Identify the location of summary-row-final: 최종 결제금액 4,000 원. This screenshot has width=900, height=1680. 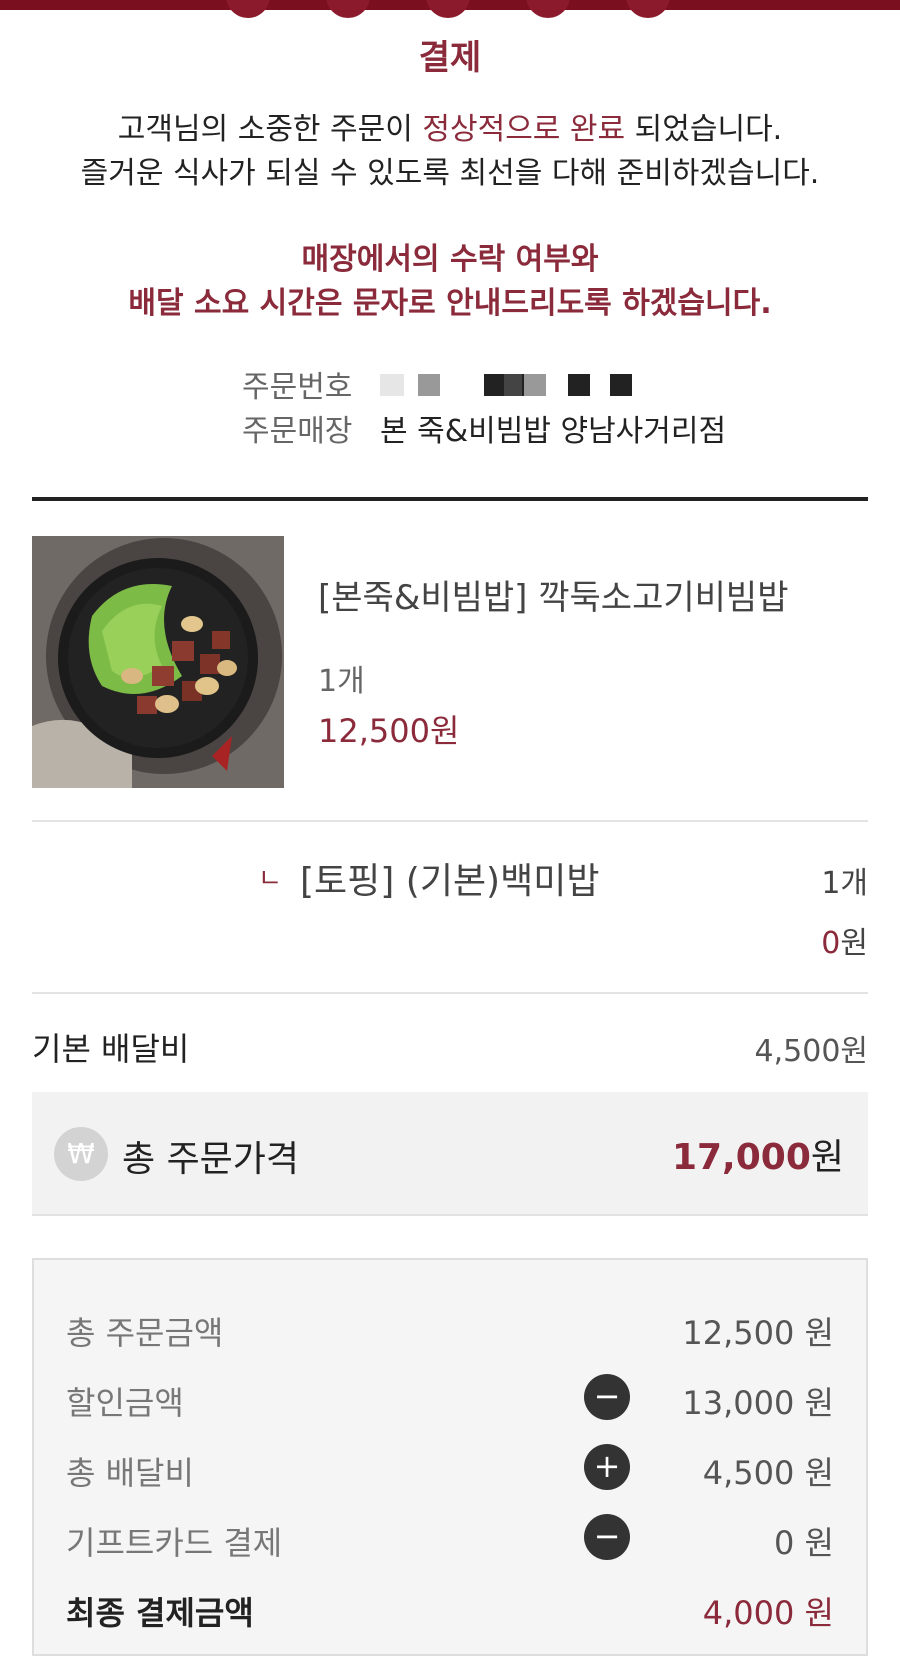
(450, 1607).